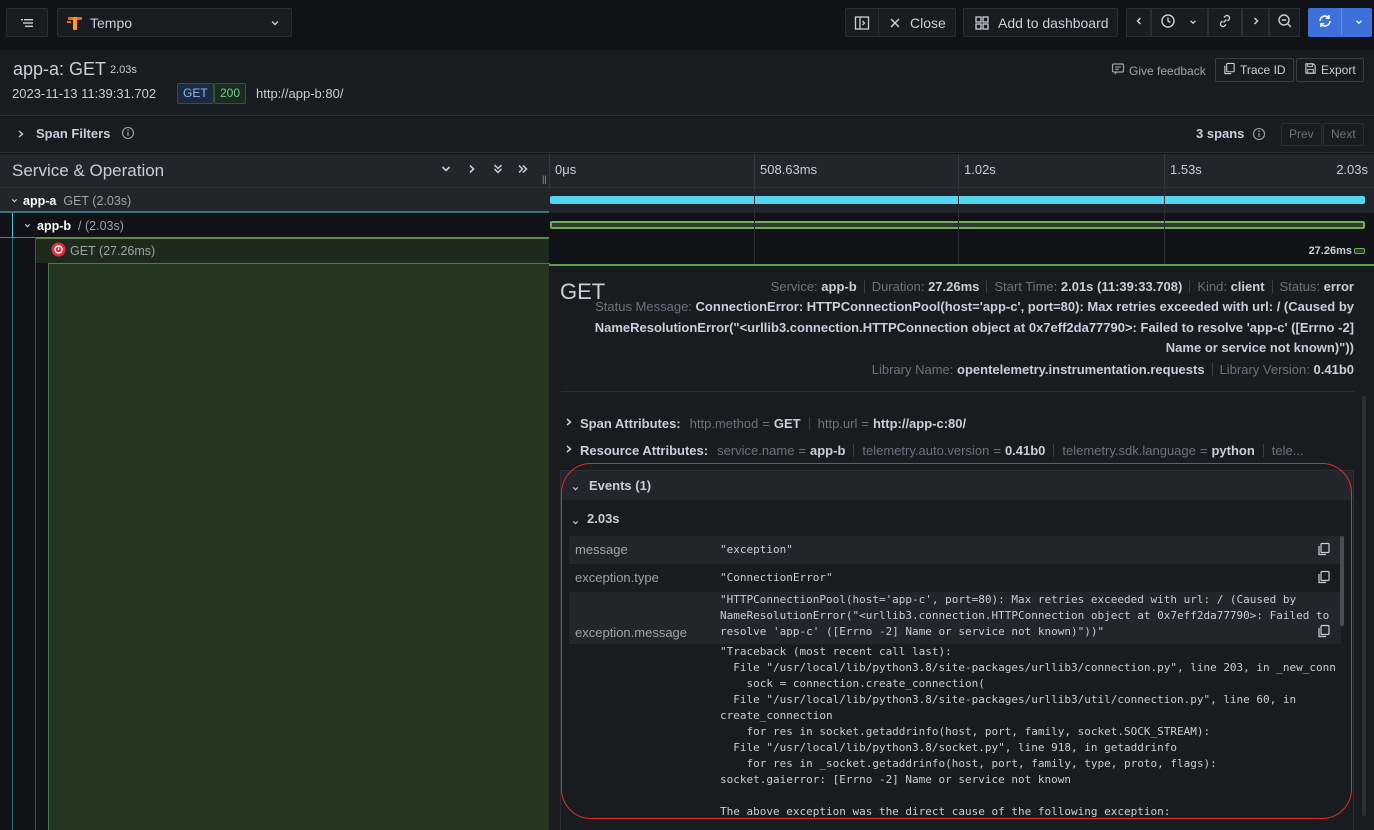  What do you see at coordinates (1168, 22) in the screenshot?
I see `clock-icon` at bounding box center [1168, 22].